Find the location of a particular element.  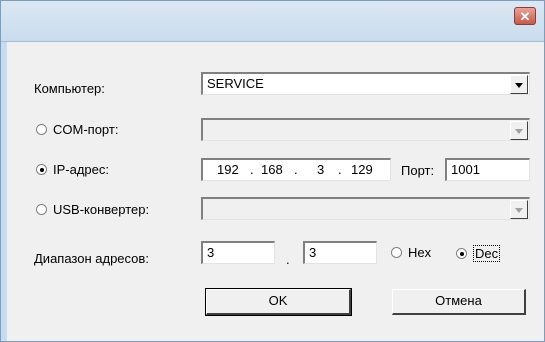

usb-radio: USB-конвертер: is located at coordinates (92, 209).